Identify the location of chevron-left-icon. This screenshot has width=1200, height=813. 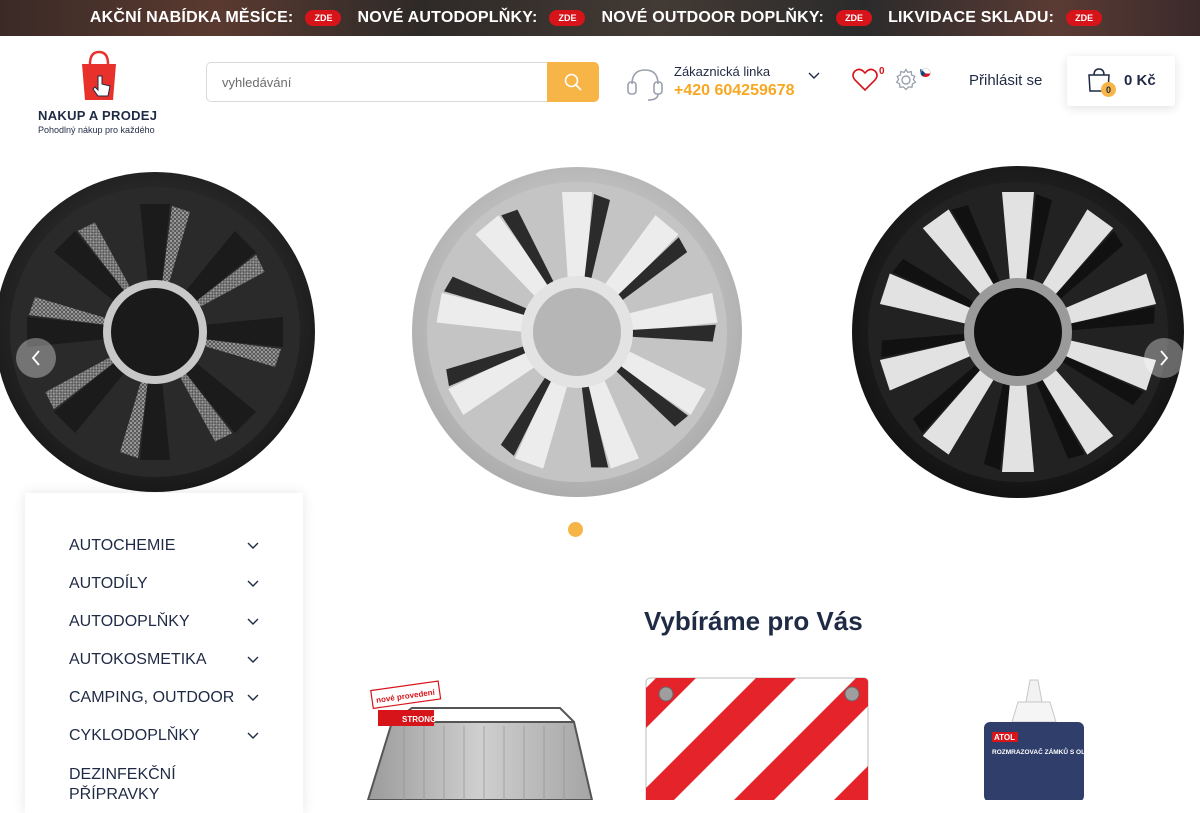
(35, 358).